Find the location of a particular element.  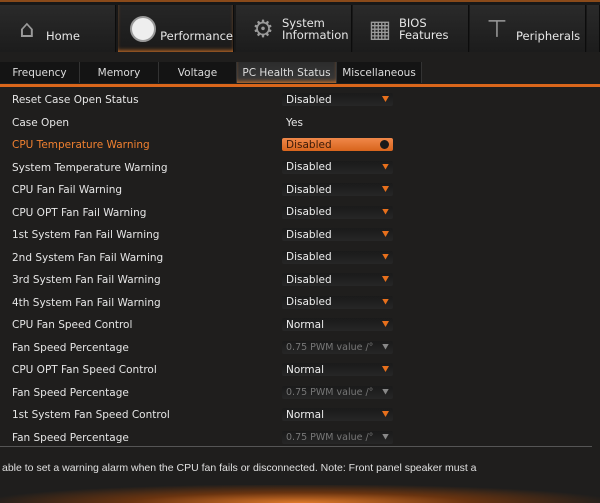

setting-label: CPU Temperature Warning is located at coordinates (81, 145).